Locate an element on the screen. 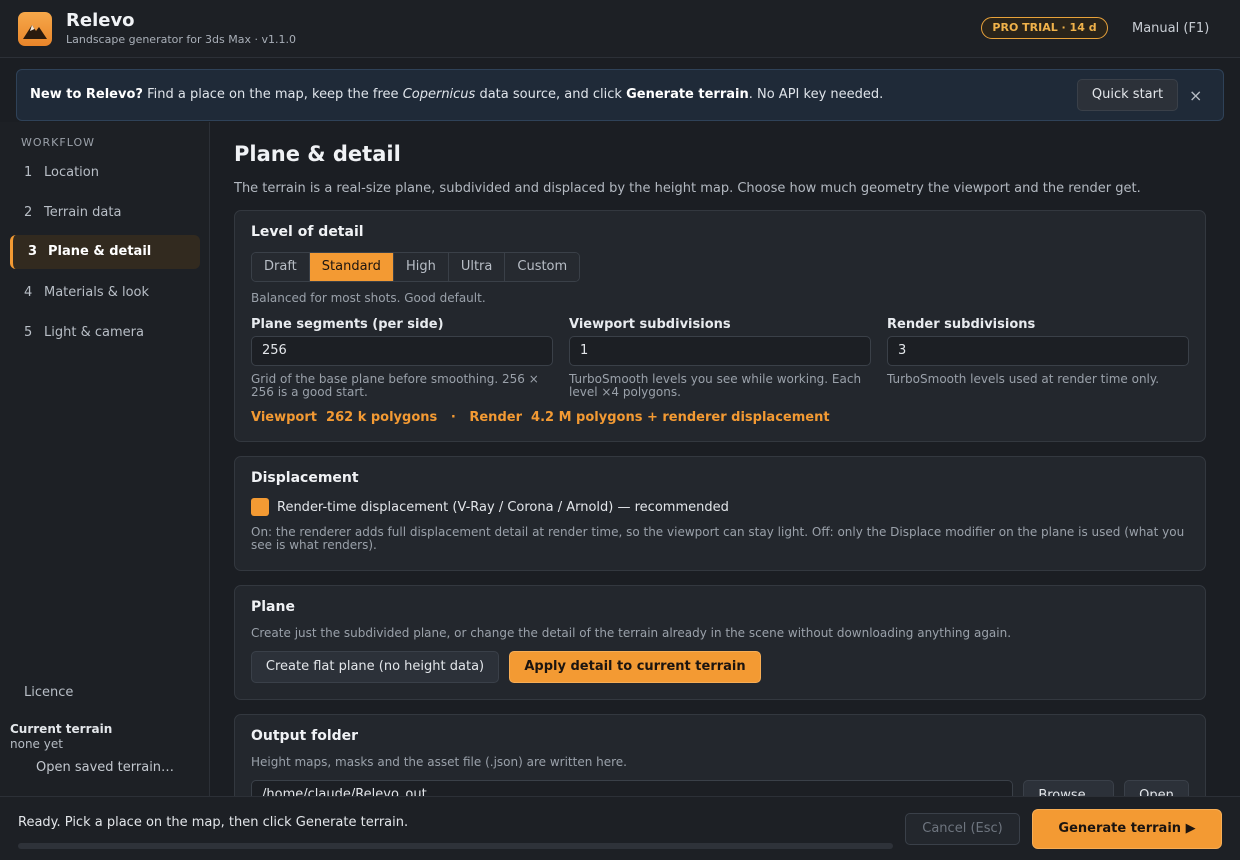  cancel-button: Cancel (Esc) is located at coordinates (962, 829).